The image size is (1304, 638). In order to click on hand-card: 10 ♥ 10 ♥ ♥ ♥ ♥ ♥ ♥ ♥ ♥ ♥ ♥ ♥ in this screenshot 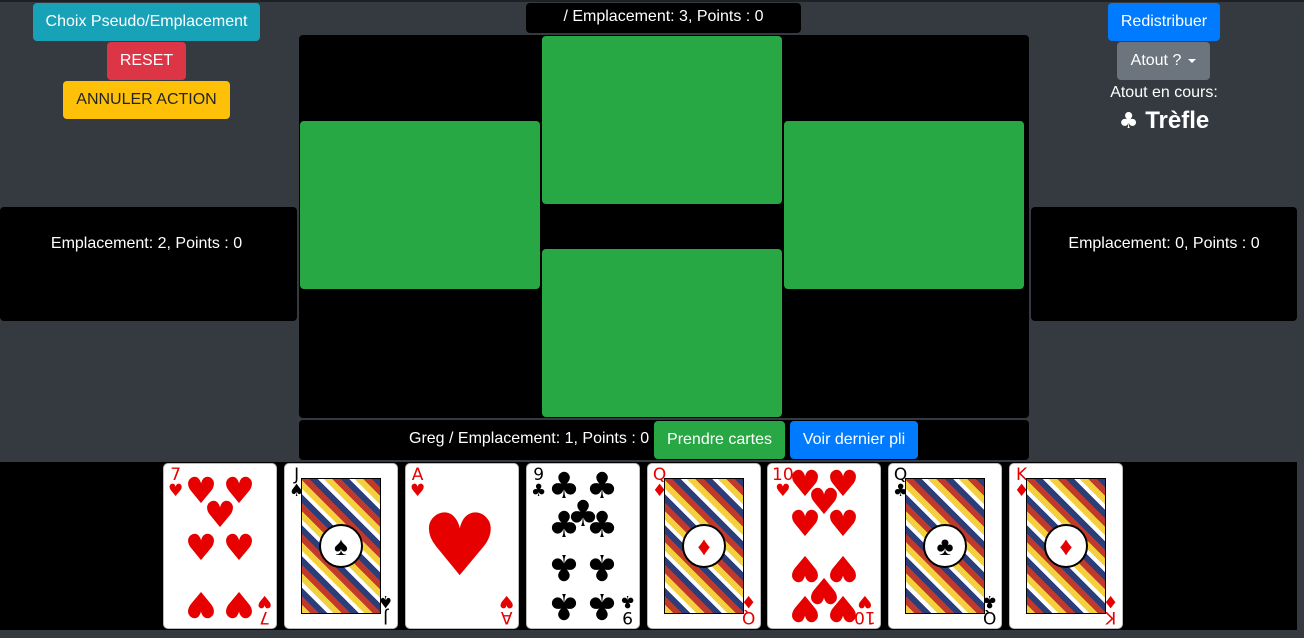, I will do `click(824, 546)`.